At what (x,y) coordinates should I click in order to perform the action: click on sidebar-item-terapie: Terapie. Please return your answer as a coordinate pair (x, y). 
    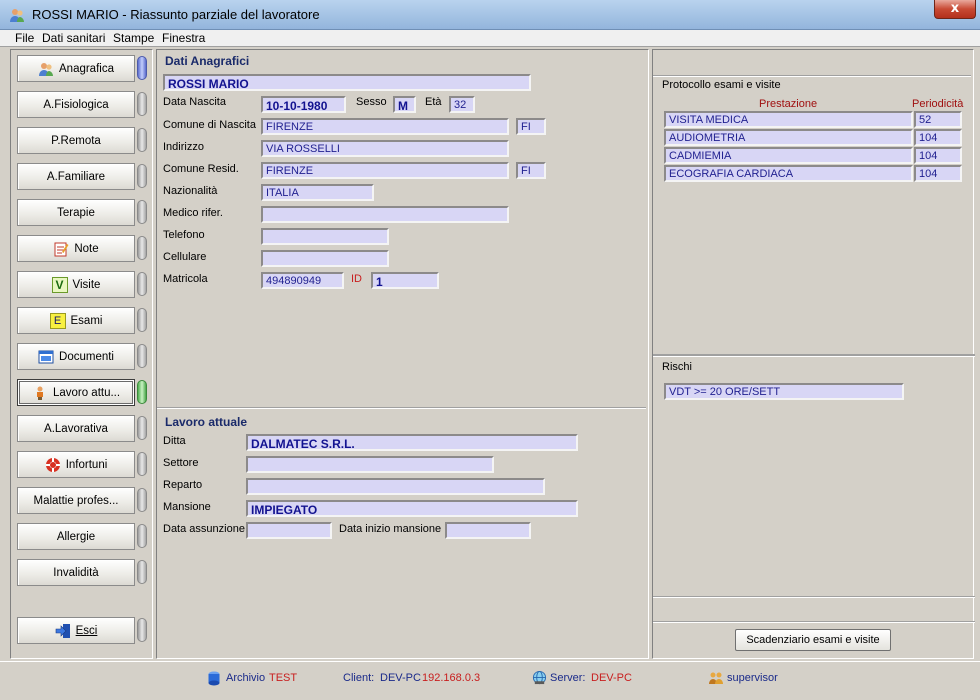
    Looking at the image, I should click on (76, 212).